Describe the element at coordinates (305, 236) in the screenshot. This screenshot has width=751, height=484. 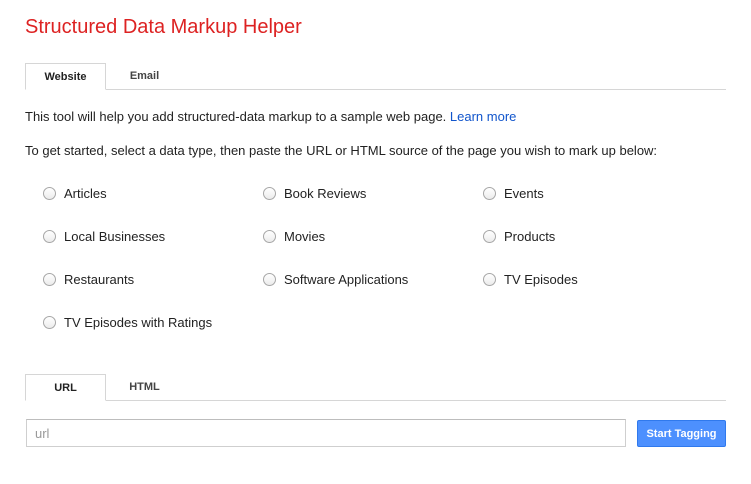
I see `data-type-label: Movies` at that location.